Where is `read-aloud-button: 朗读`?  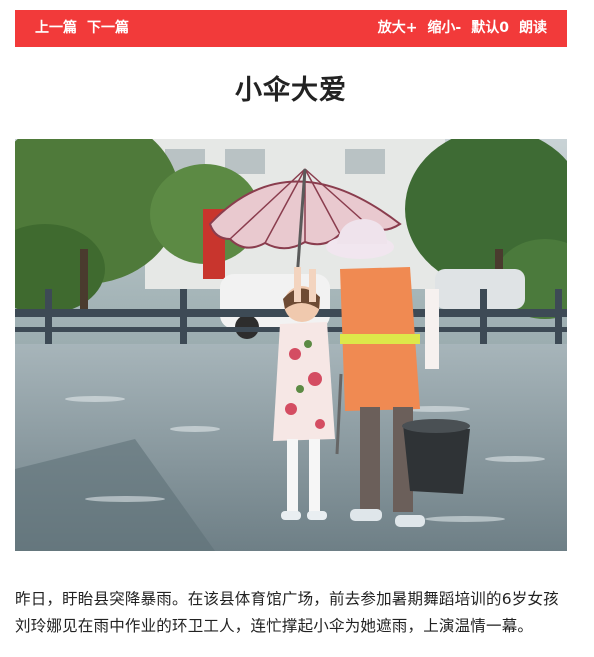
read-aloud-button: 朗读 is located at coordinates (533, 28).